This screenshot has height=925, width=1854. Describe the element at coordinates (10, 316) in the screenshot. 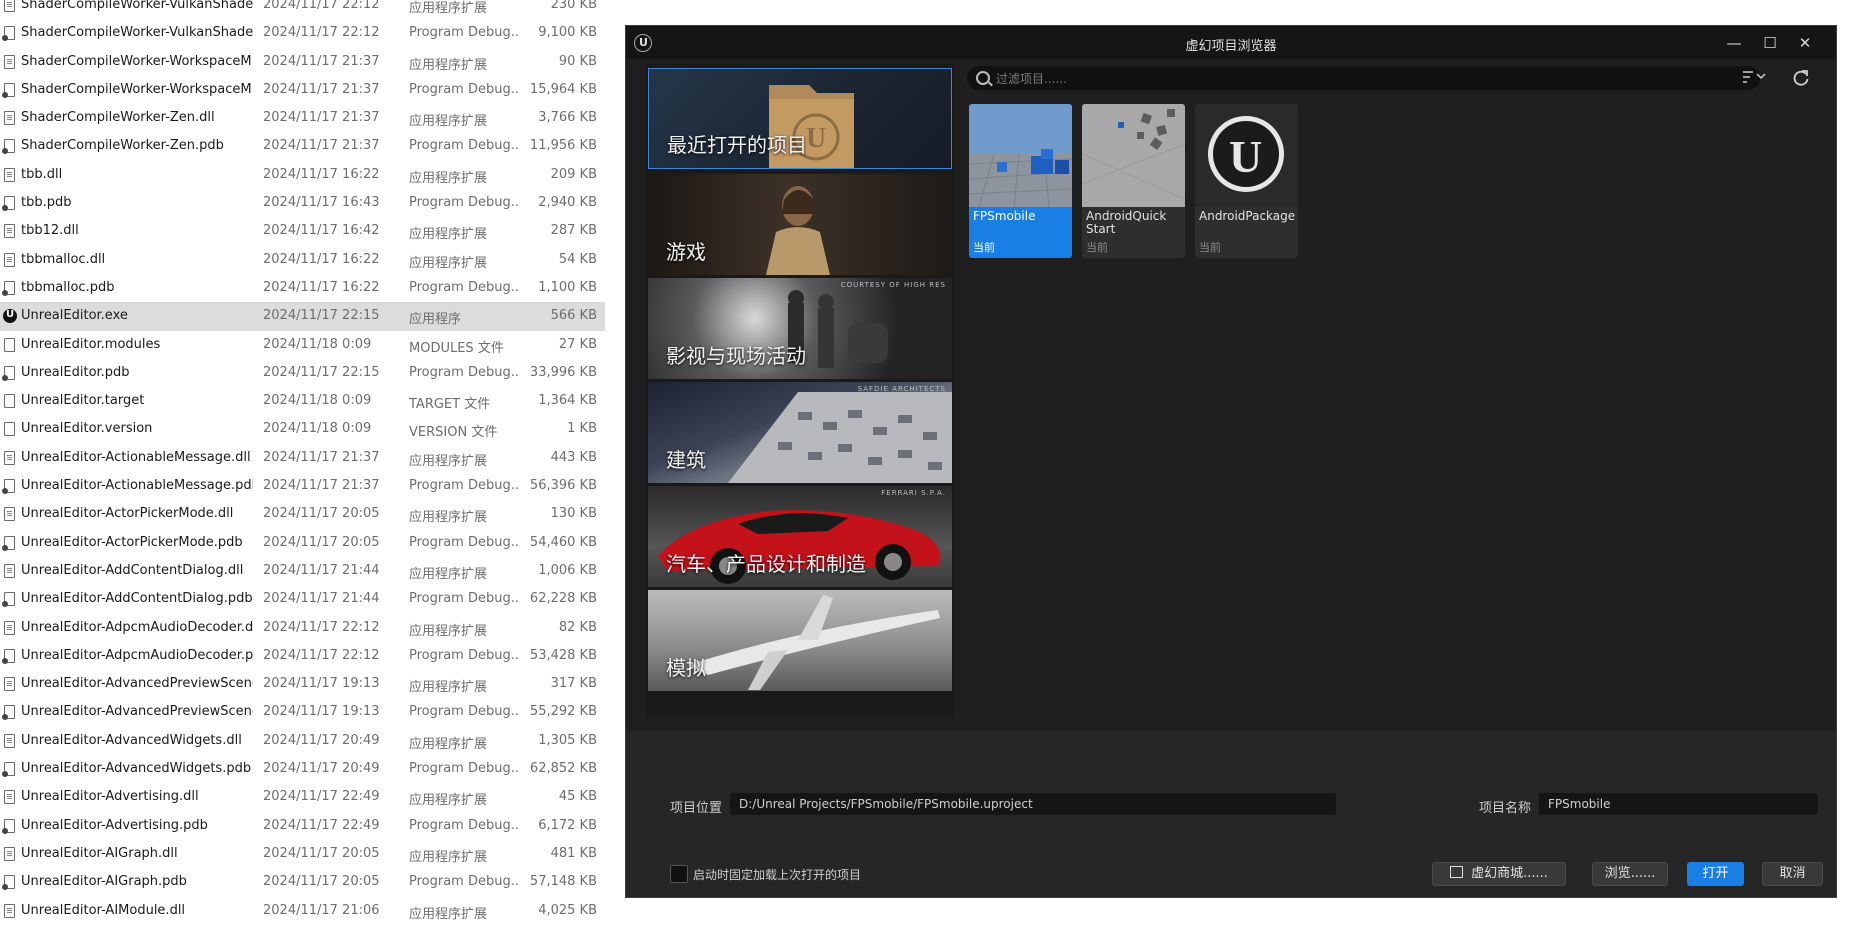

I see `unreal-exe-icon` at that location.